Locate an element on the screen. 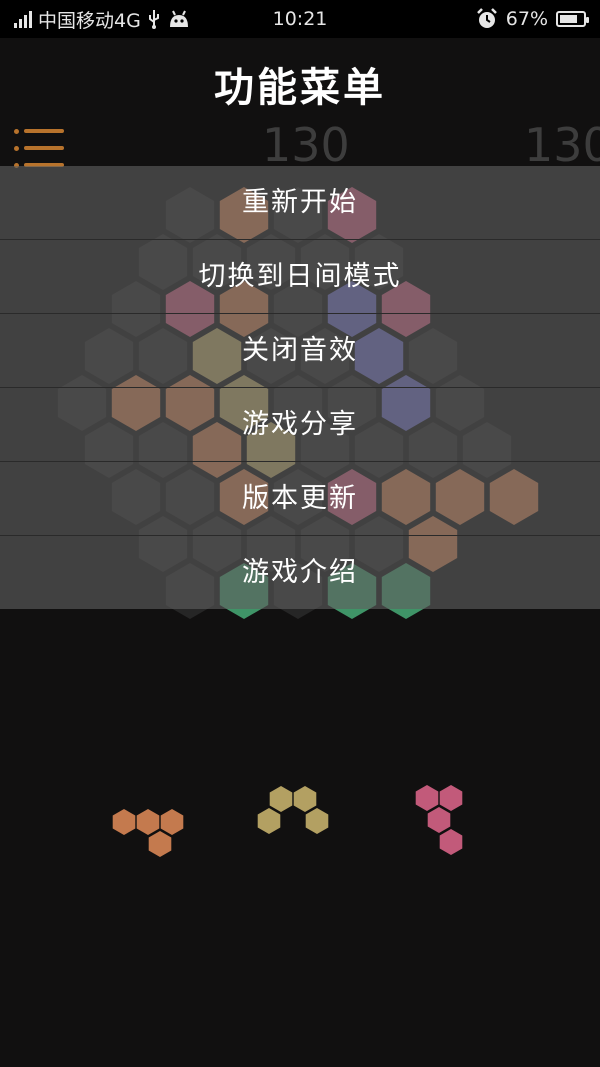 This screenshot has width=600, height=1067. best-score: 130 is located at coordinates (562, 145).